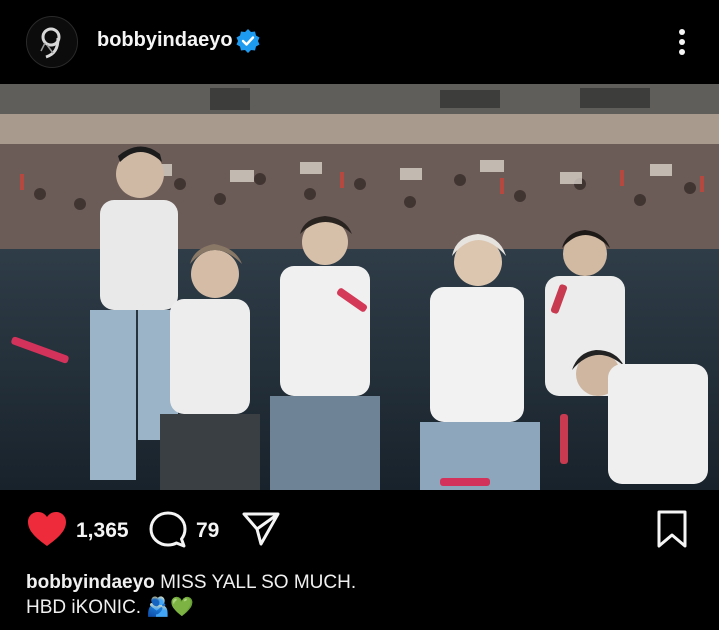 This screenshot has height=630, width=719. I want to click on caption-emoji: 🫂💚, so click(170, 607).